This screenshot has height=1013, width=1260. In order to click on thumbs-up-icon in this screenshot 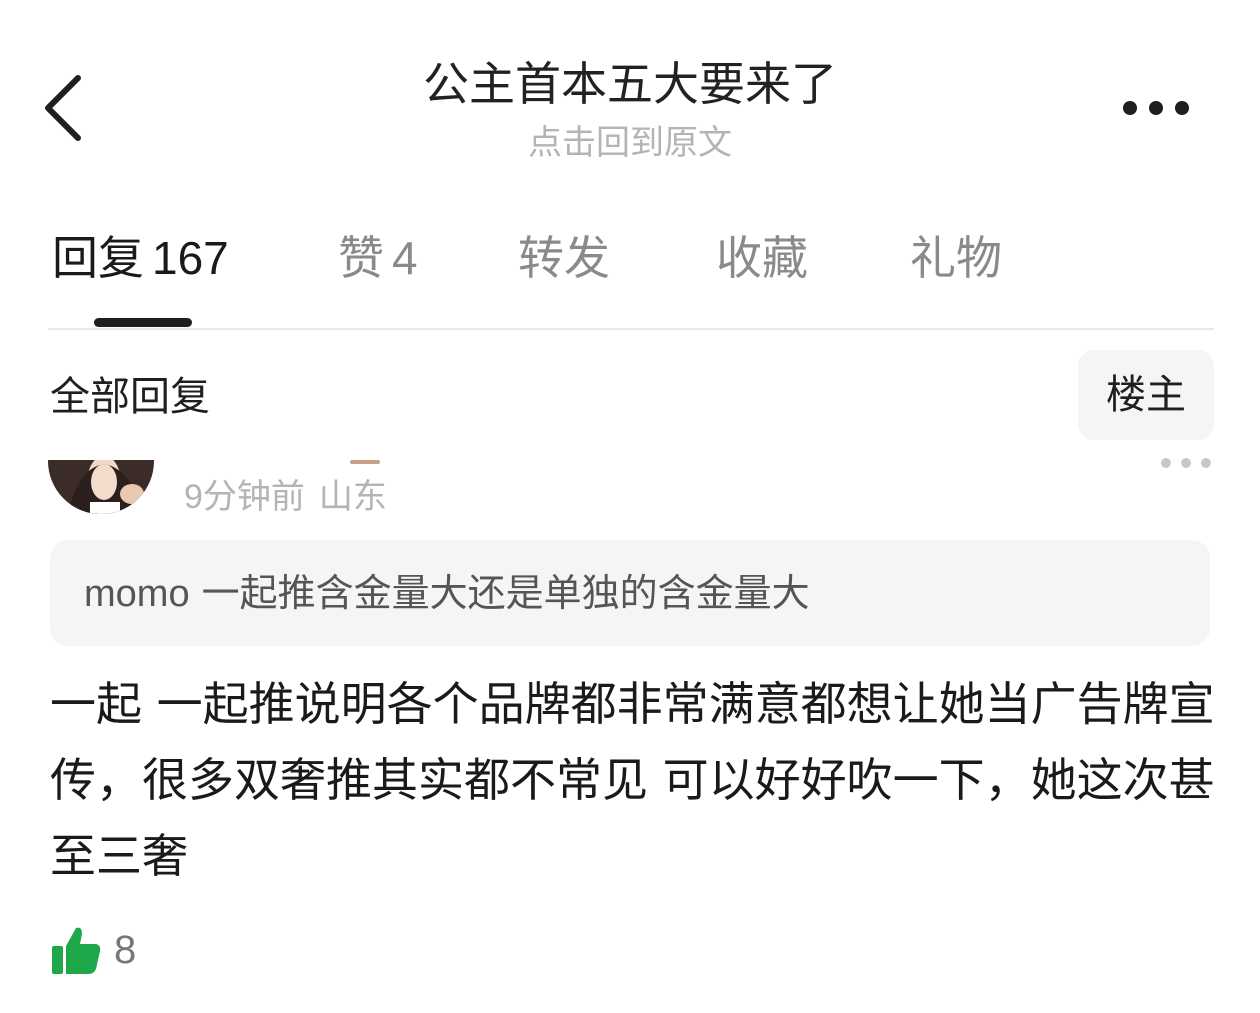, I will do `click(76, 950)`.